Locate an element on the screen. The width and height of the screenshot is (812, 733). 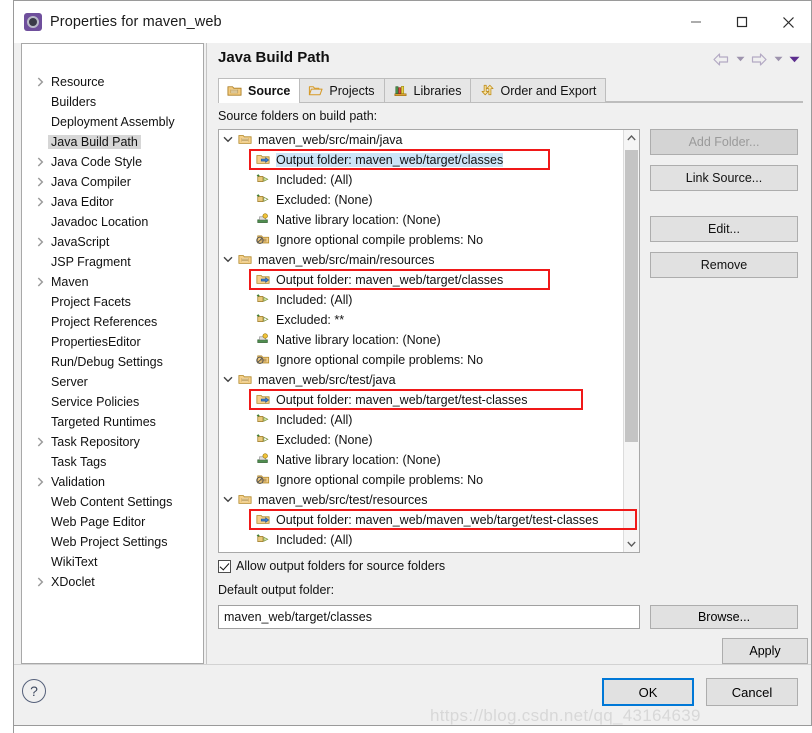
sidebar-item-targeted-runtimes: Targeted Runtimes is located at coordinates (115, 422).